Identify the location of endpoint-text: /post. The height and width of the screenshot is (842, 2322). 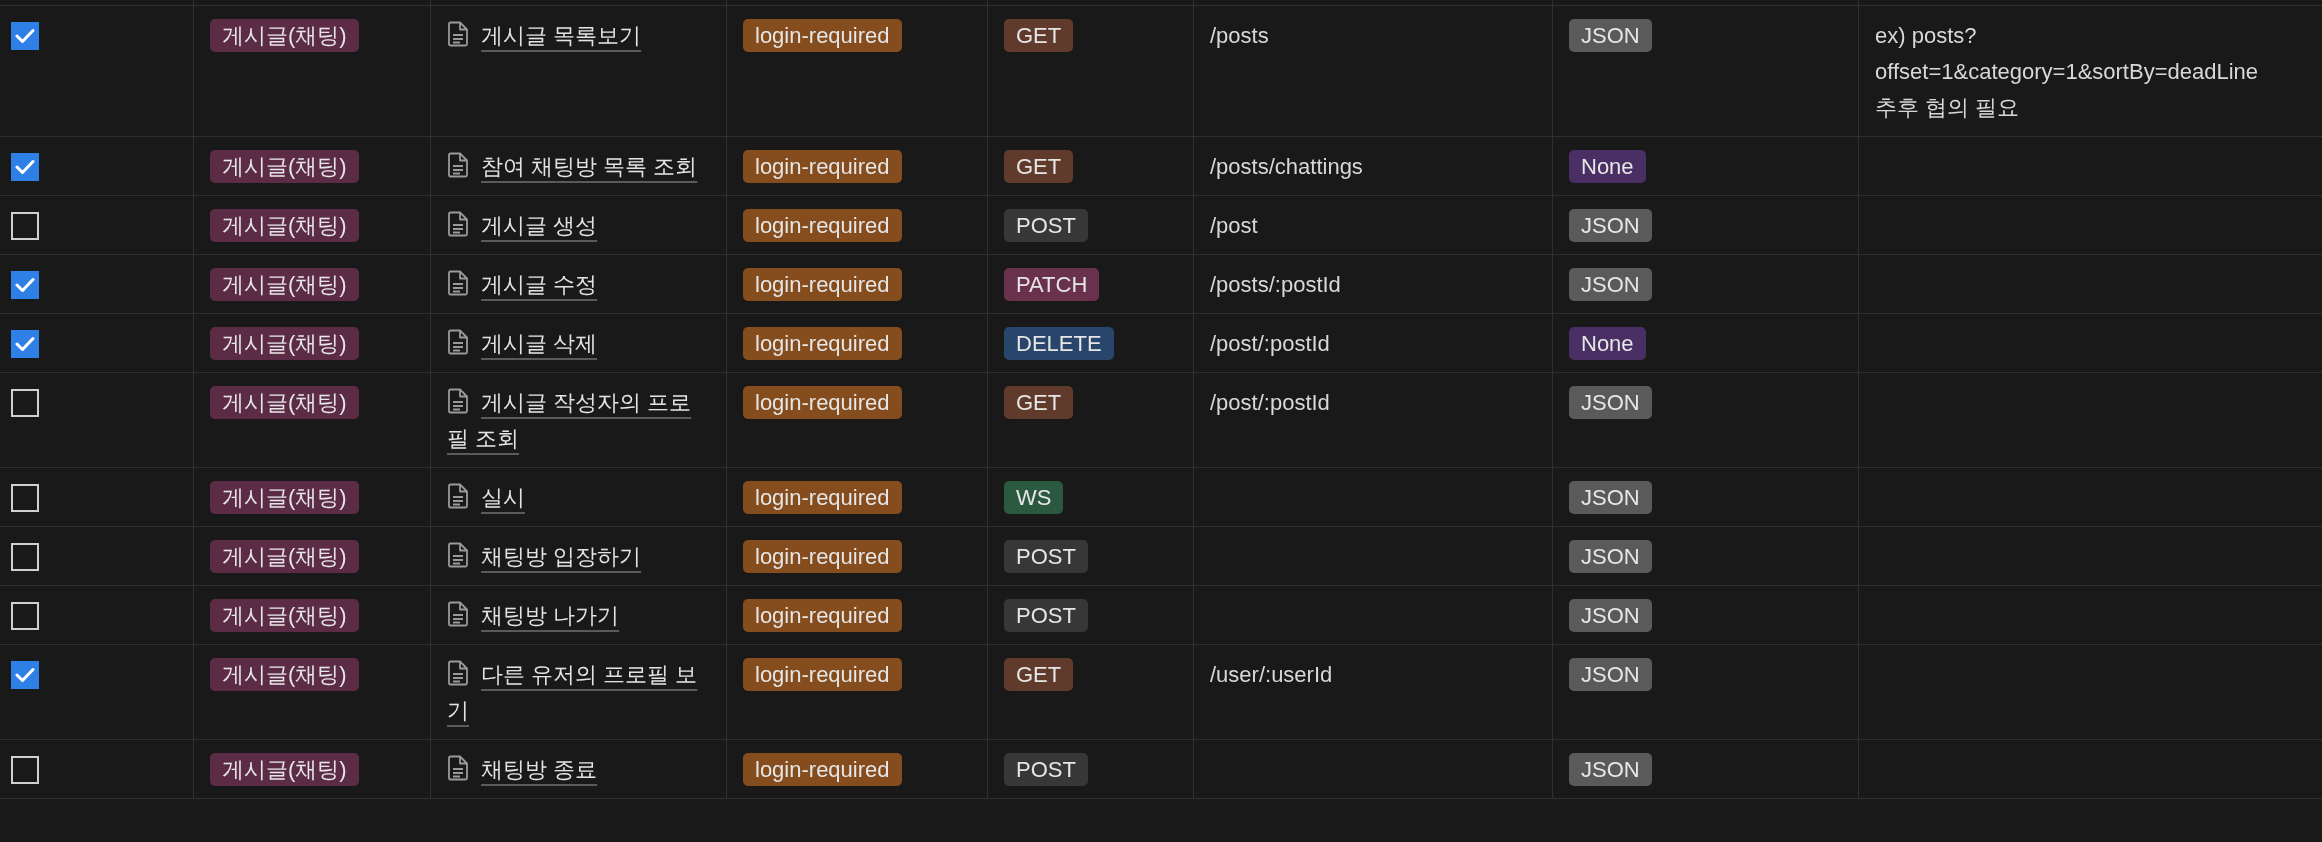
(1234, 225).